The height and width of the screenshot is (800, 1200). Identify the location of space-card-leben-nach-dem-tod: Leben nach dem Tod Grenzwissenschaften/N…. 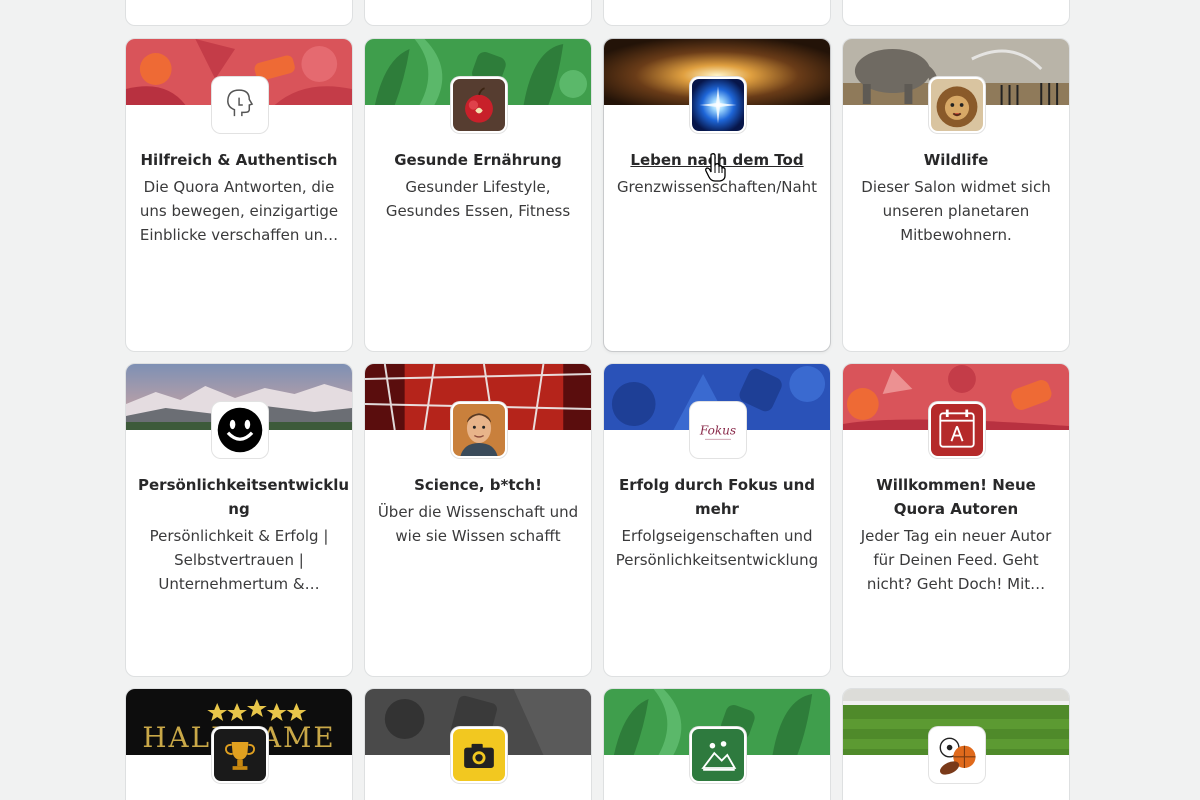
(717, 195).